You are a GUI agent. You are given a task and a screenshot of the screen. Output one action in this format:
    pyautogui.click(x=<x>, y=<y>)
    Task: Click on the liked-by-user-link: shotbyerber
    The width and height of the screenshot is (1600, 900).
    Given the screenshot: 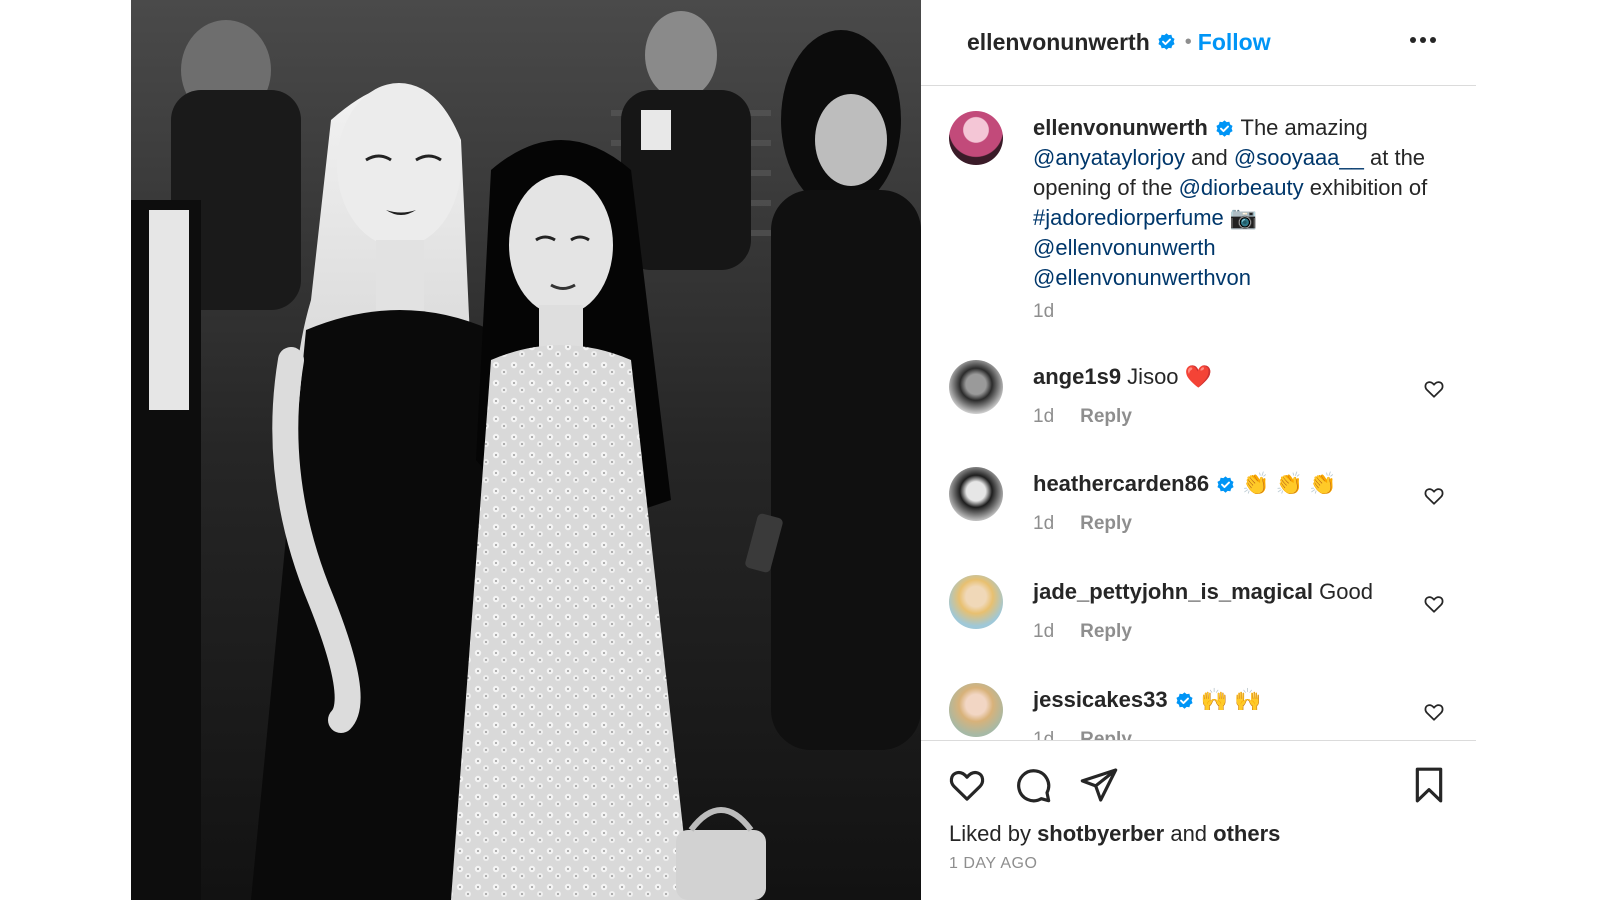 What is the action you would take?
    pyautogui.click(x=1100, y=833)
    